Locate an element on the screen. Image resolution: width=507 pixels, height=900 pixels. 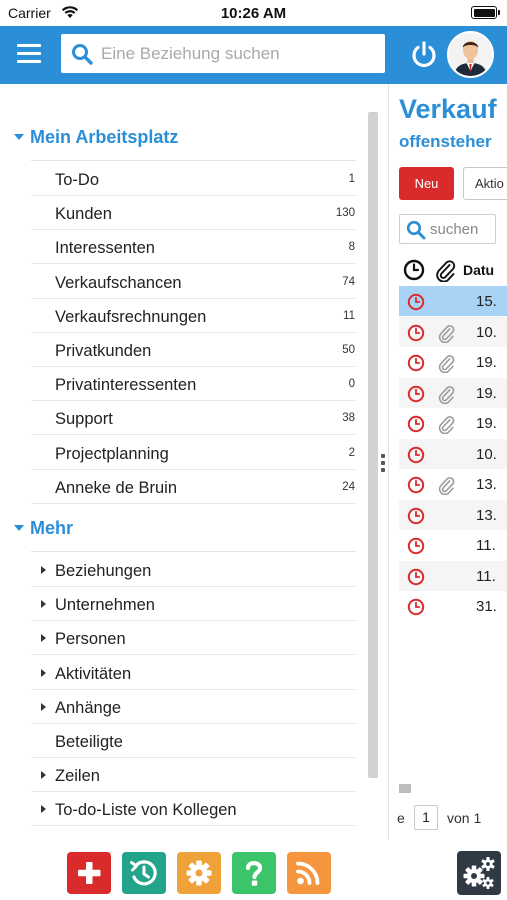
sidebar-item-label: Privatinteressenten is located at coordinates (126, 385).